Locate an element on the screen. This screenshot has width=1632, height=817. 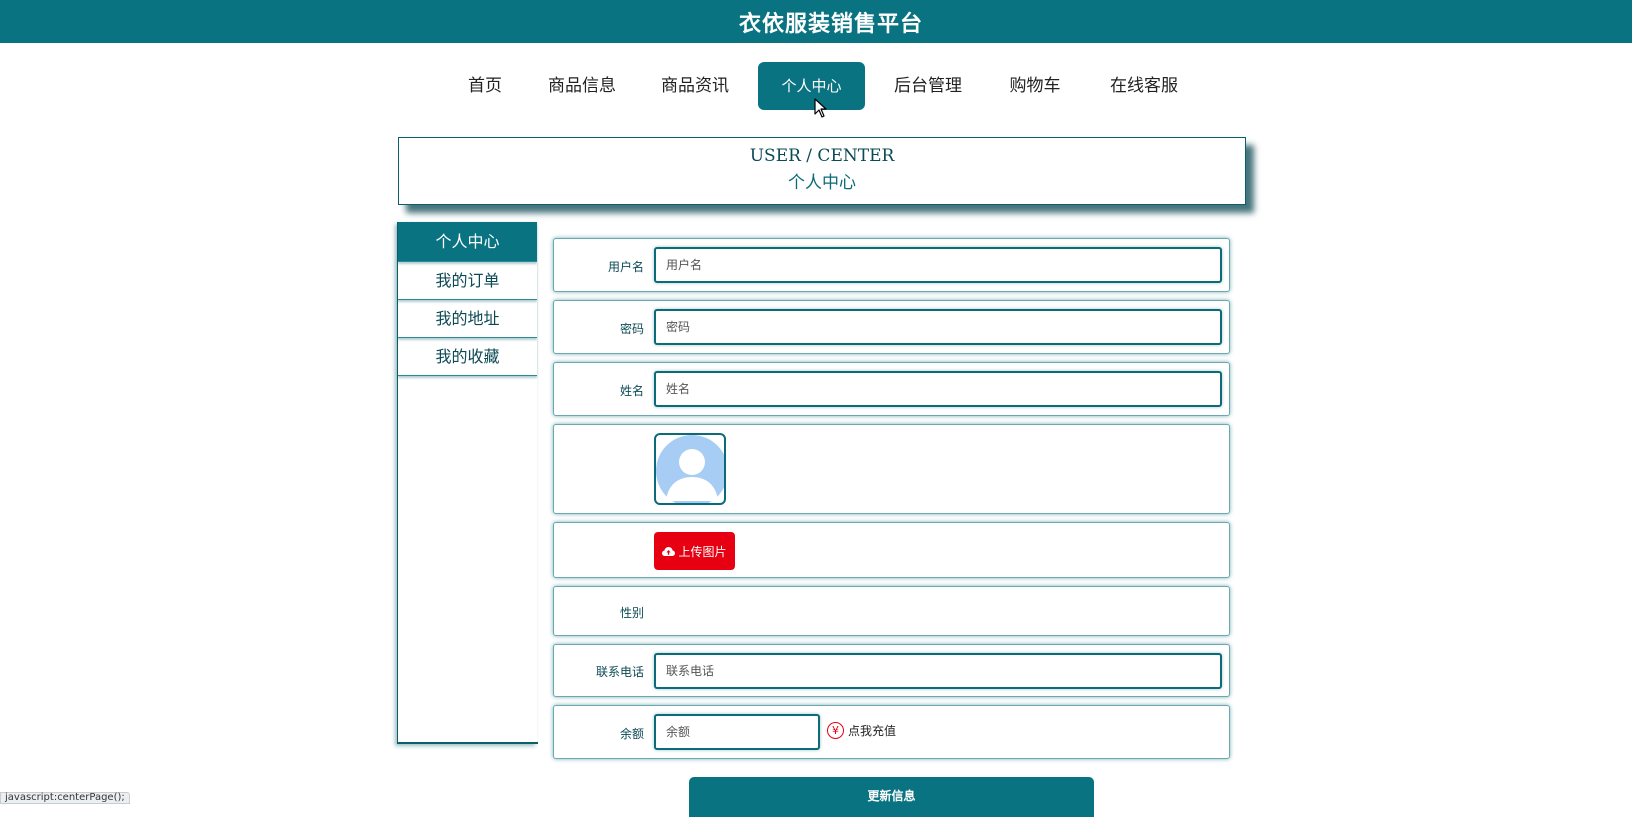
yen-icon: ¥ is located at coordinates (835, 730).